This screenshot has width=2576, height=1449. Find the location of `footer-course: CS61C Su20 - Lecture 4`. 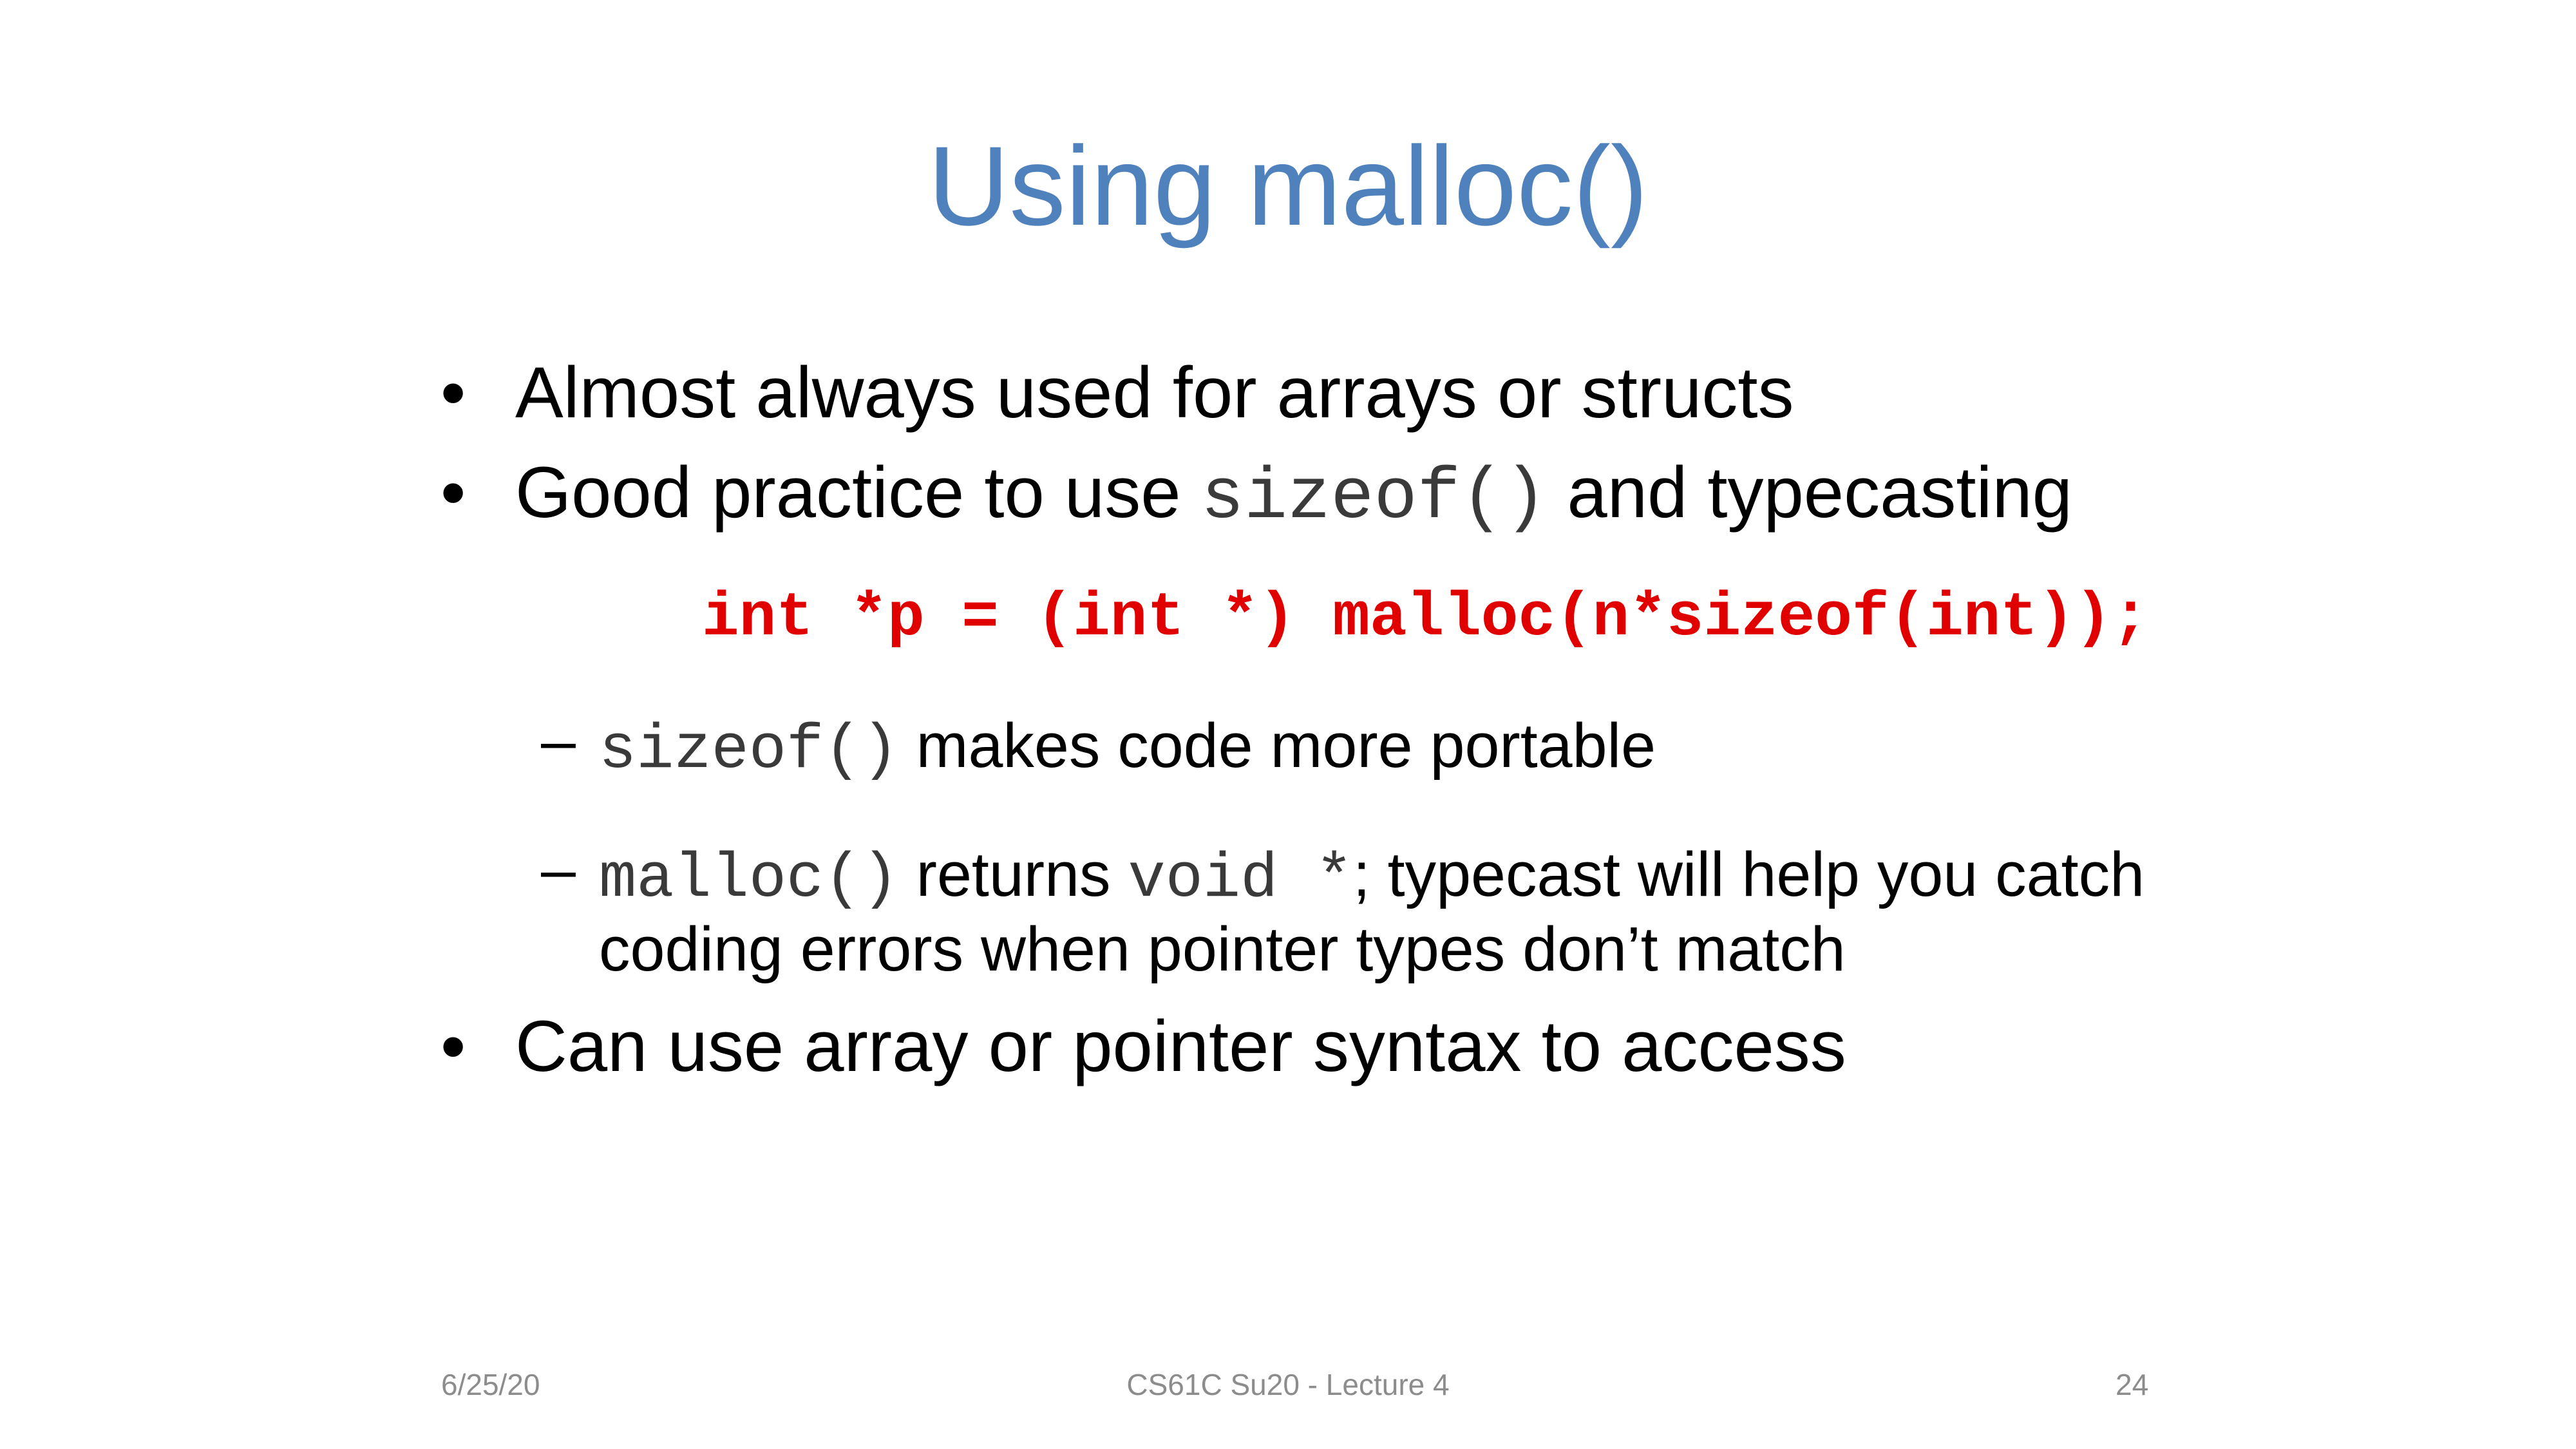

footer-course: CS61C Su20 - Lecture 4 is located at coordinates (1288, 1384).